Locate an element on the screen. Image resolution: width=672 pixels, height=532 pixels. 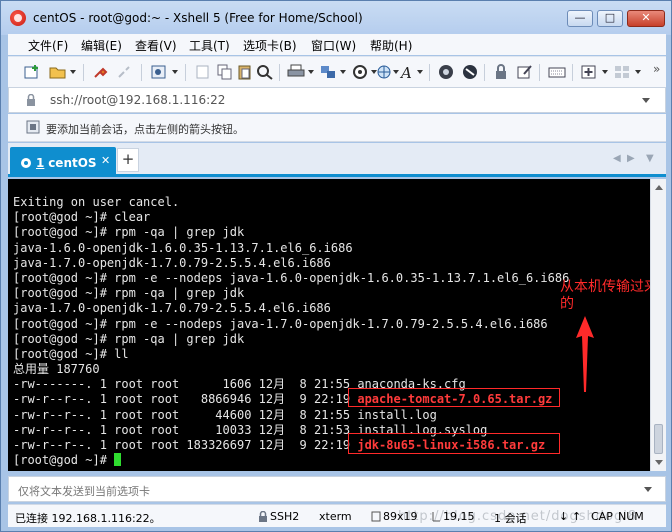
new-tab-icon is located at coordinates (203, 72).